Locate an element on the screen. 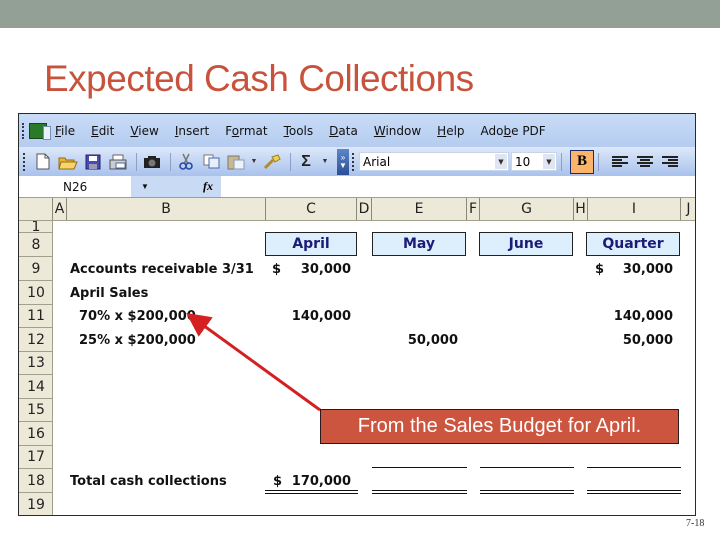 This screenshot has height=540, width=720. column-header-h: H is located at coordinates (581, 209).